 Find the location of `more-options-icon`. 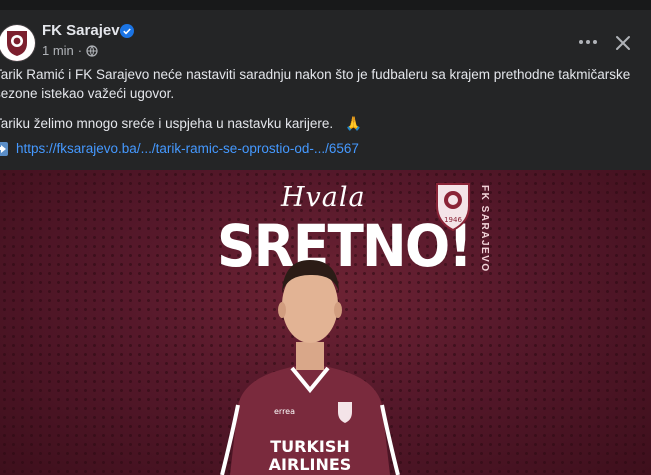

more-options-icon is located at coordinates (588, 42).